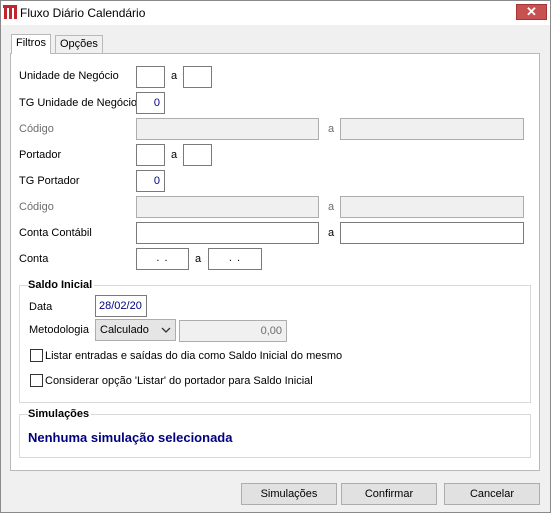 This screenshot has height=513, width=551. I want to click on conta-to-input: . ., so click(235, 259).